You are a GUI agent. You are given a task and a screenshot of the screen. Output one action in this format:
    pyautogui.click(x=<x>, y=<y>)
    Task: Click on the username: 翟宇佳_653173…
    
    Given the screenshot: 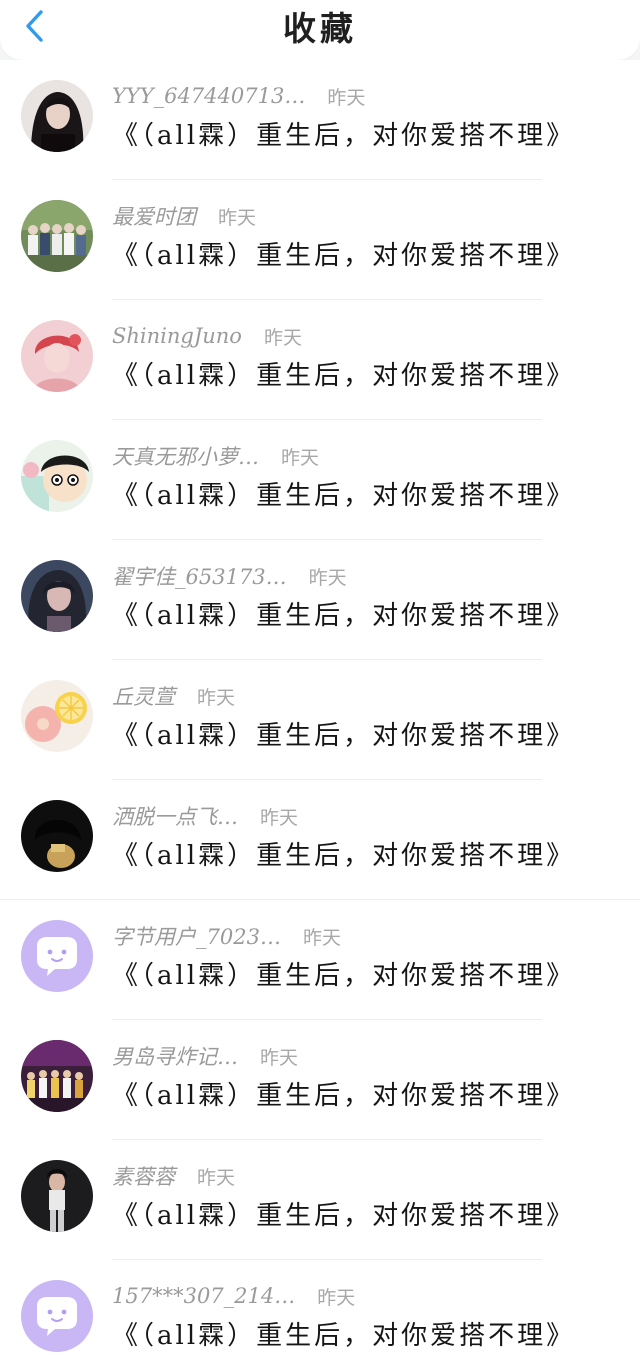 What is the action you would take?
    pyautogui.click(x=199, y=576)
    